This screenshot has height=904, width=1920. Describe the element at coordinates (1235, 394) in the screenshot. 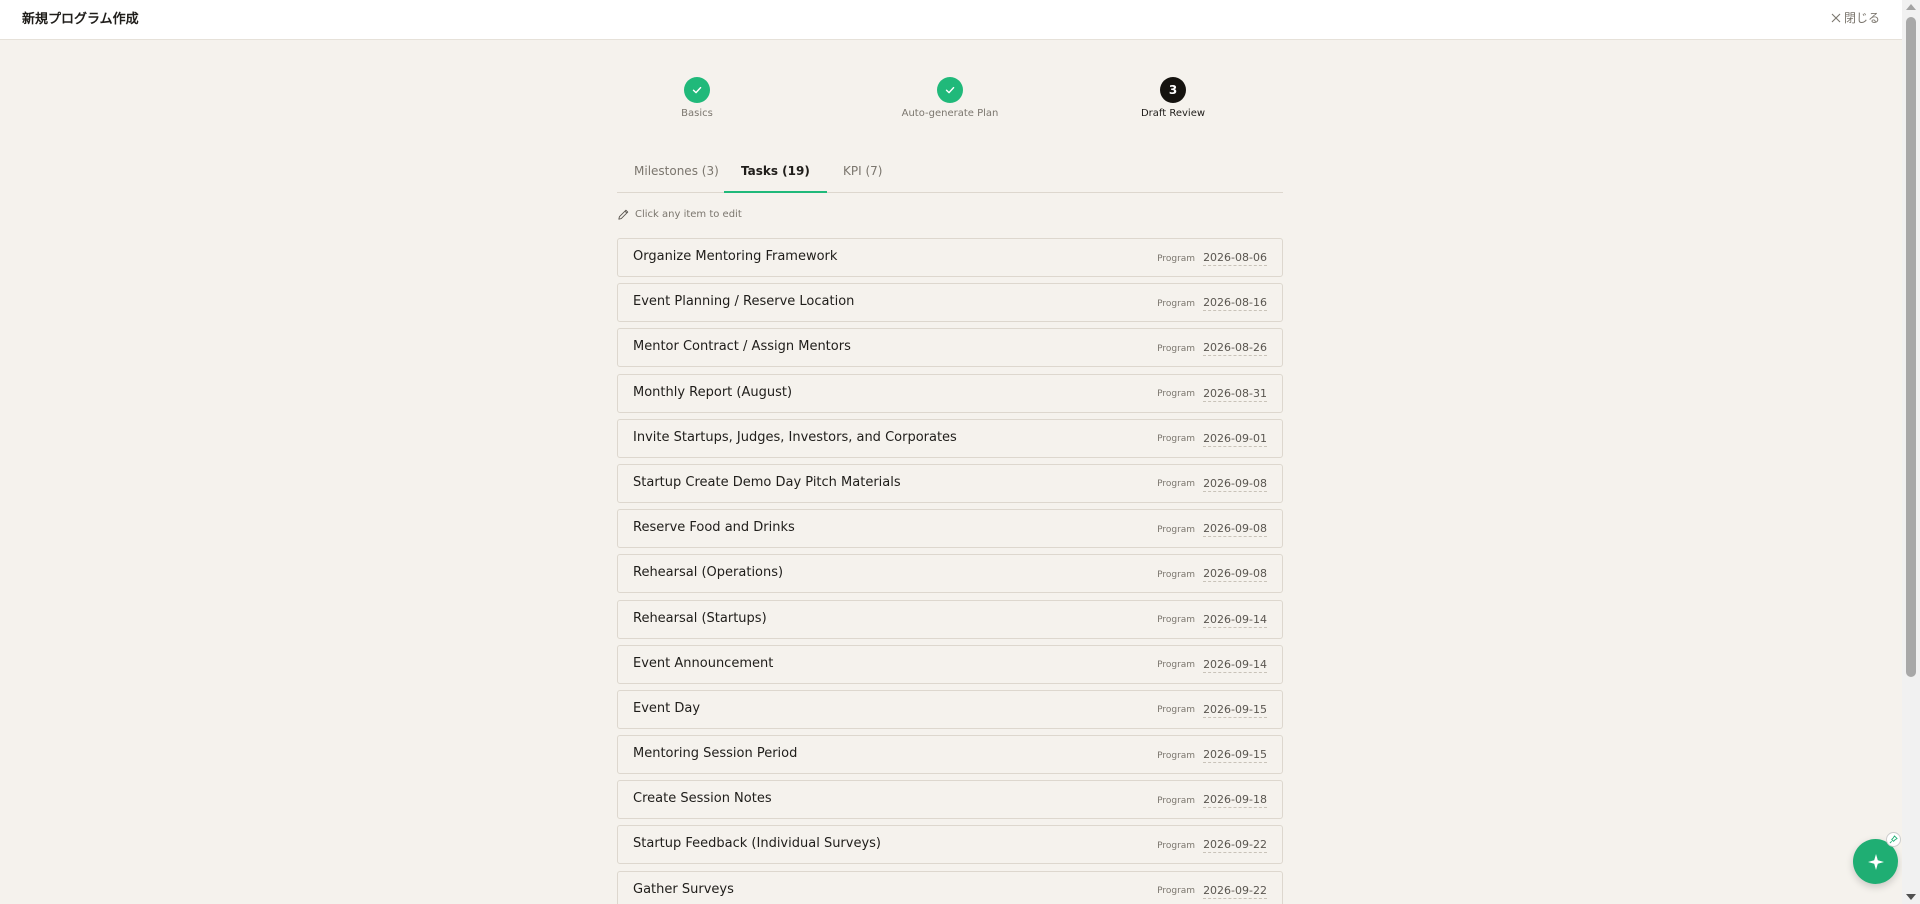

I see `task-date: 2026-08-31` at that location.